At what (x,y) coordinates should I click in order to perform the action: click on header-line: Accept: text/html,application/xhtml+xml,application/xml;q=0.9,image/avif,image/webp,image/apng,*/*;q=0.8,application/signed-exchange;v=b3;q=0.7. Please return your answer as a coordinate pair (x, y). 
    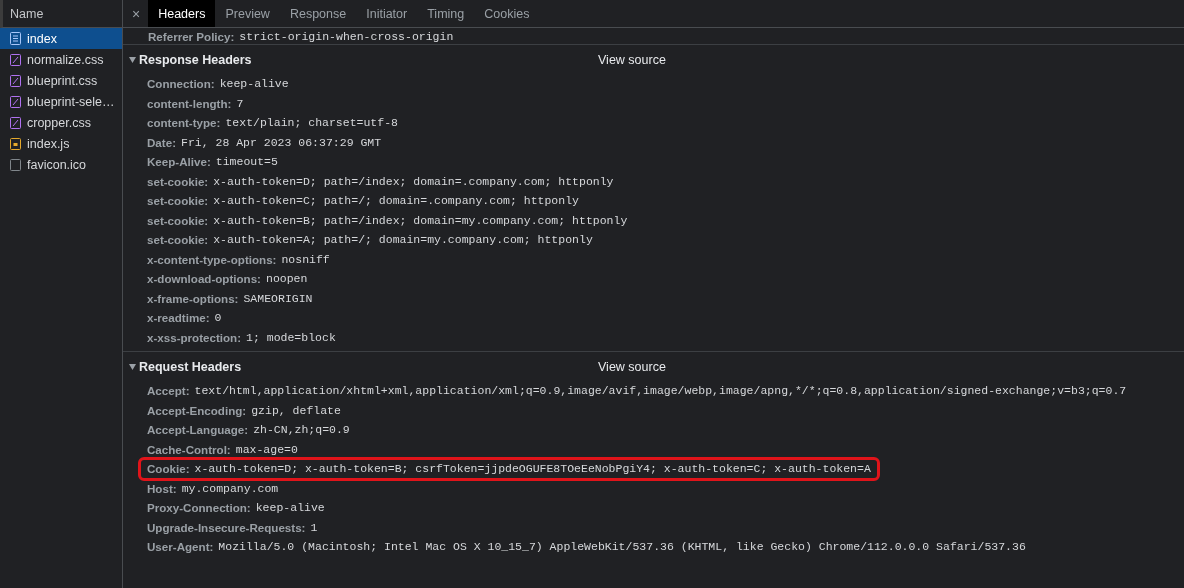
    Looking at the image, I should click on (637, 391).